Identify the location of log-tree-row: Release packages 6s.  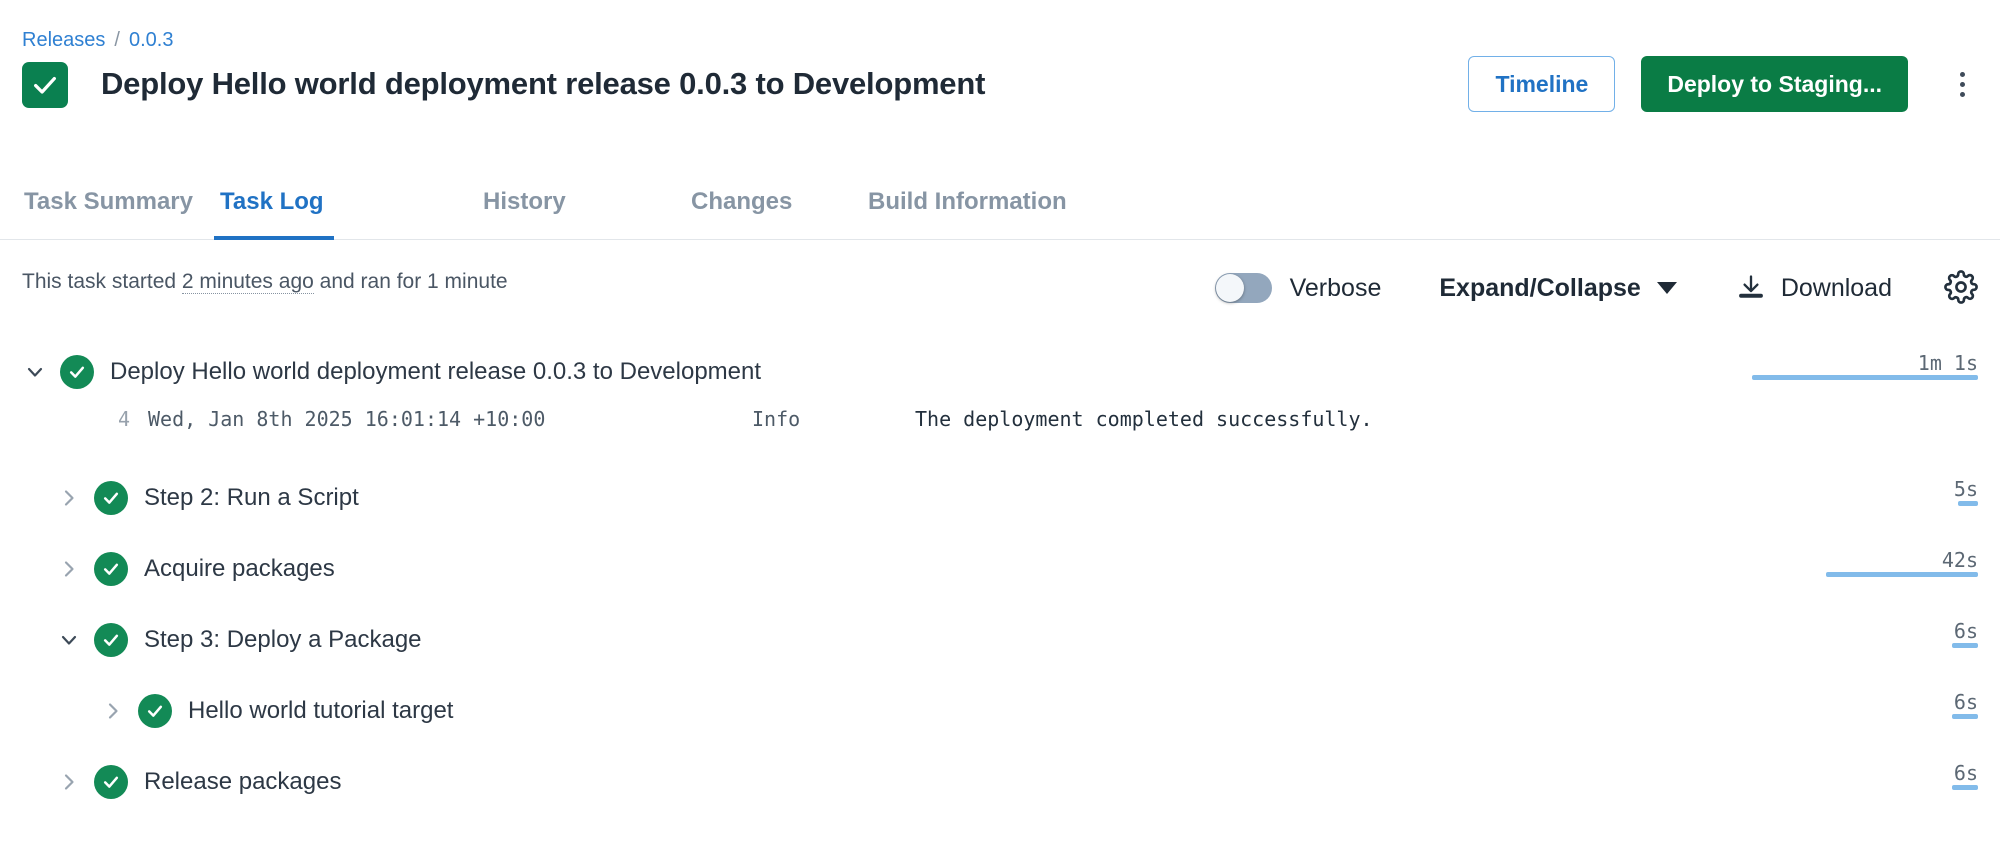
(1000, 782).